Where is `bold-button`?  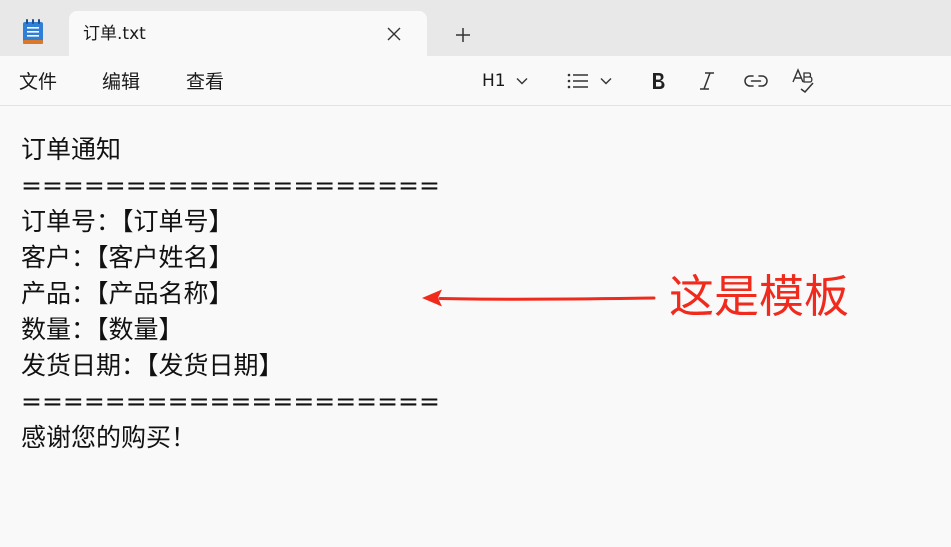 bold-button is located at coordinates (658, 81).